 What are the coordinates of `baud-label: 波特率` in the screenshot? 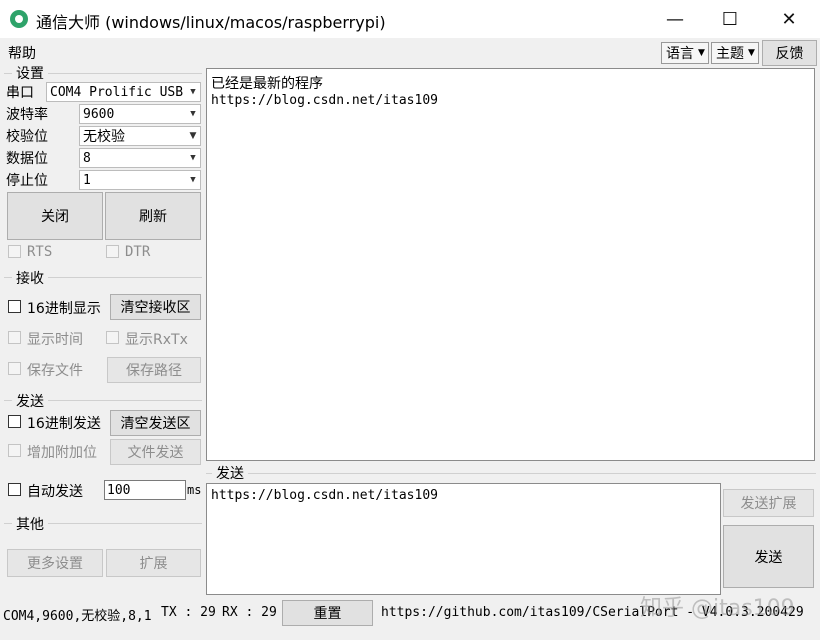 It's located at (27, 115).